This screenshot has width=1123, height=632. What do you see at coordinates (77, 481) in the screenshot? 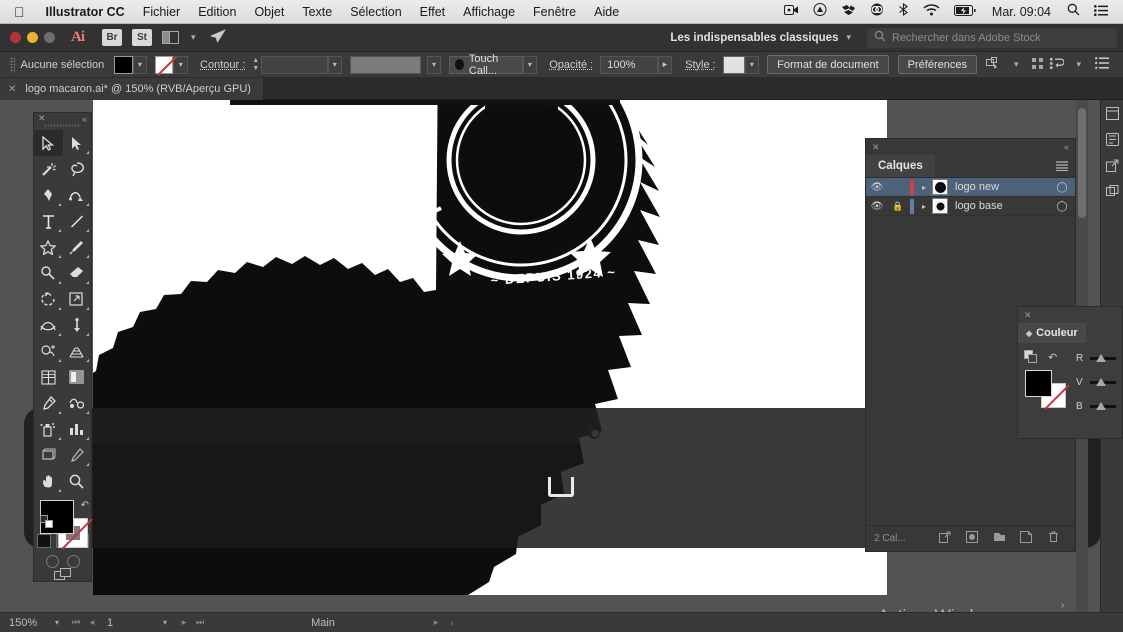
I see `zoom-tool` at bounding box center [77, 481].